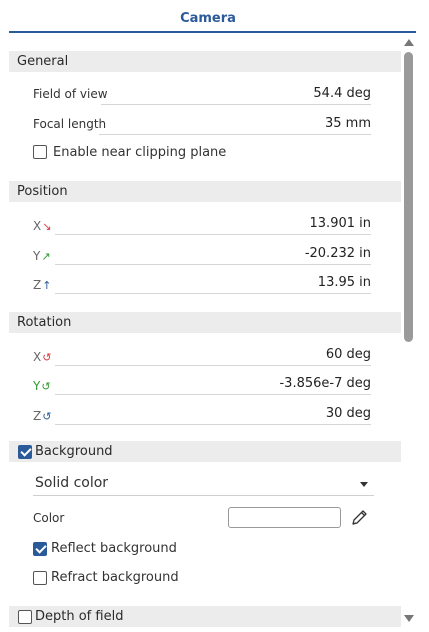 Image resolution: width=429 pixels, height=632 pixels. I want to click on arrow-down-right-icon: ↘, so click(47, 226).